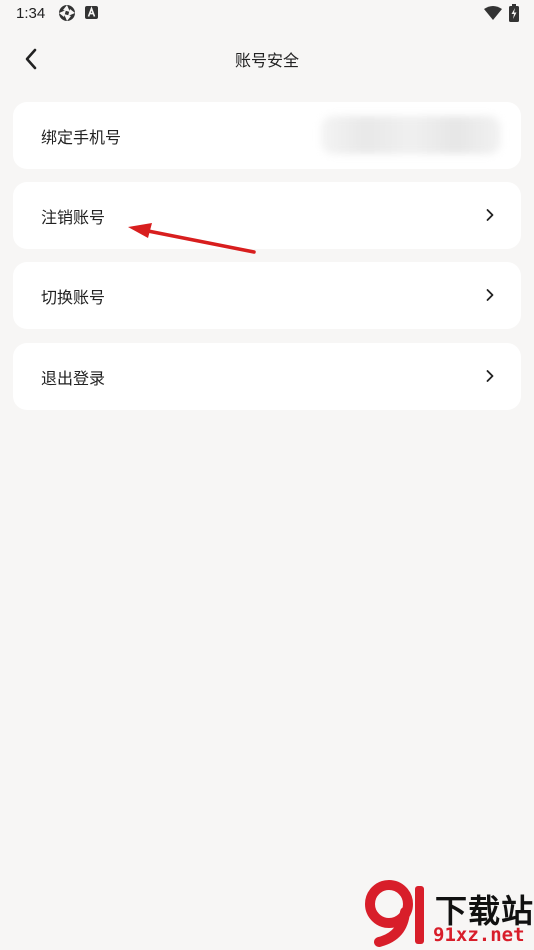 This screenshot has height=950, width=534. I want to click on switch-account-label: 切换账号, so click(73, 297).